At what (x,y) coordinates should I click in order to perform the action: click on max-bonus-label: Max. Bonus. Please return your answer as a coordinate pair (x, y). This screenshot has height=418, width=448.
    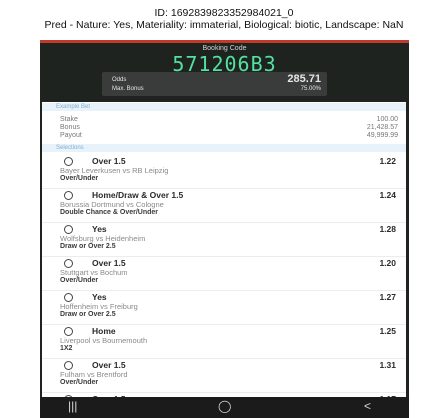
    Looking at the image, I should click on (128, 89).